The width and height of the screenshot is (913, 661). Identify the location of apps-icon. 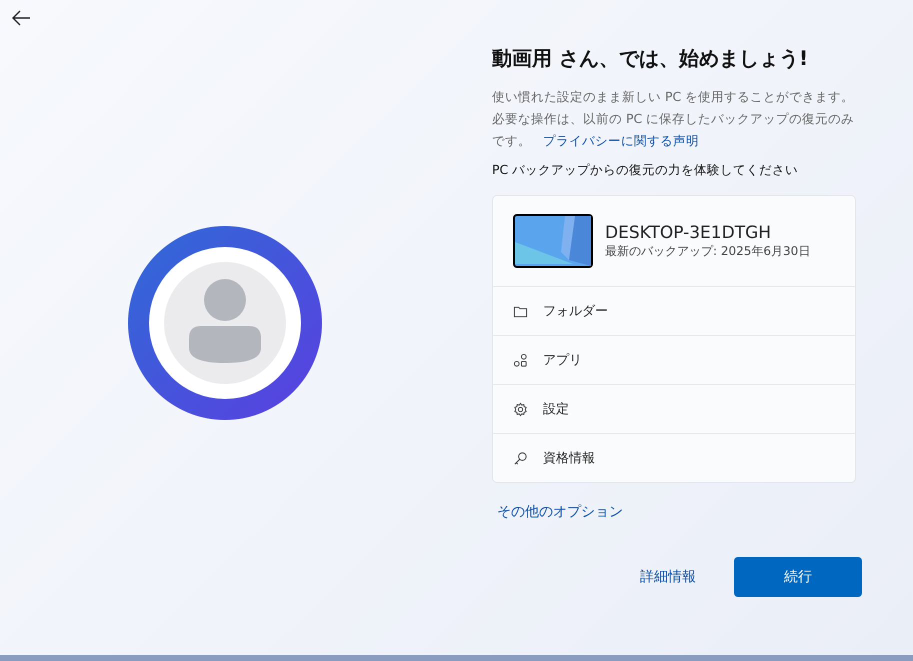
(520, 360).